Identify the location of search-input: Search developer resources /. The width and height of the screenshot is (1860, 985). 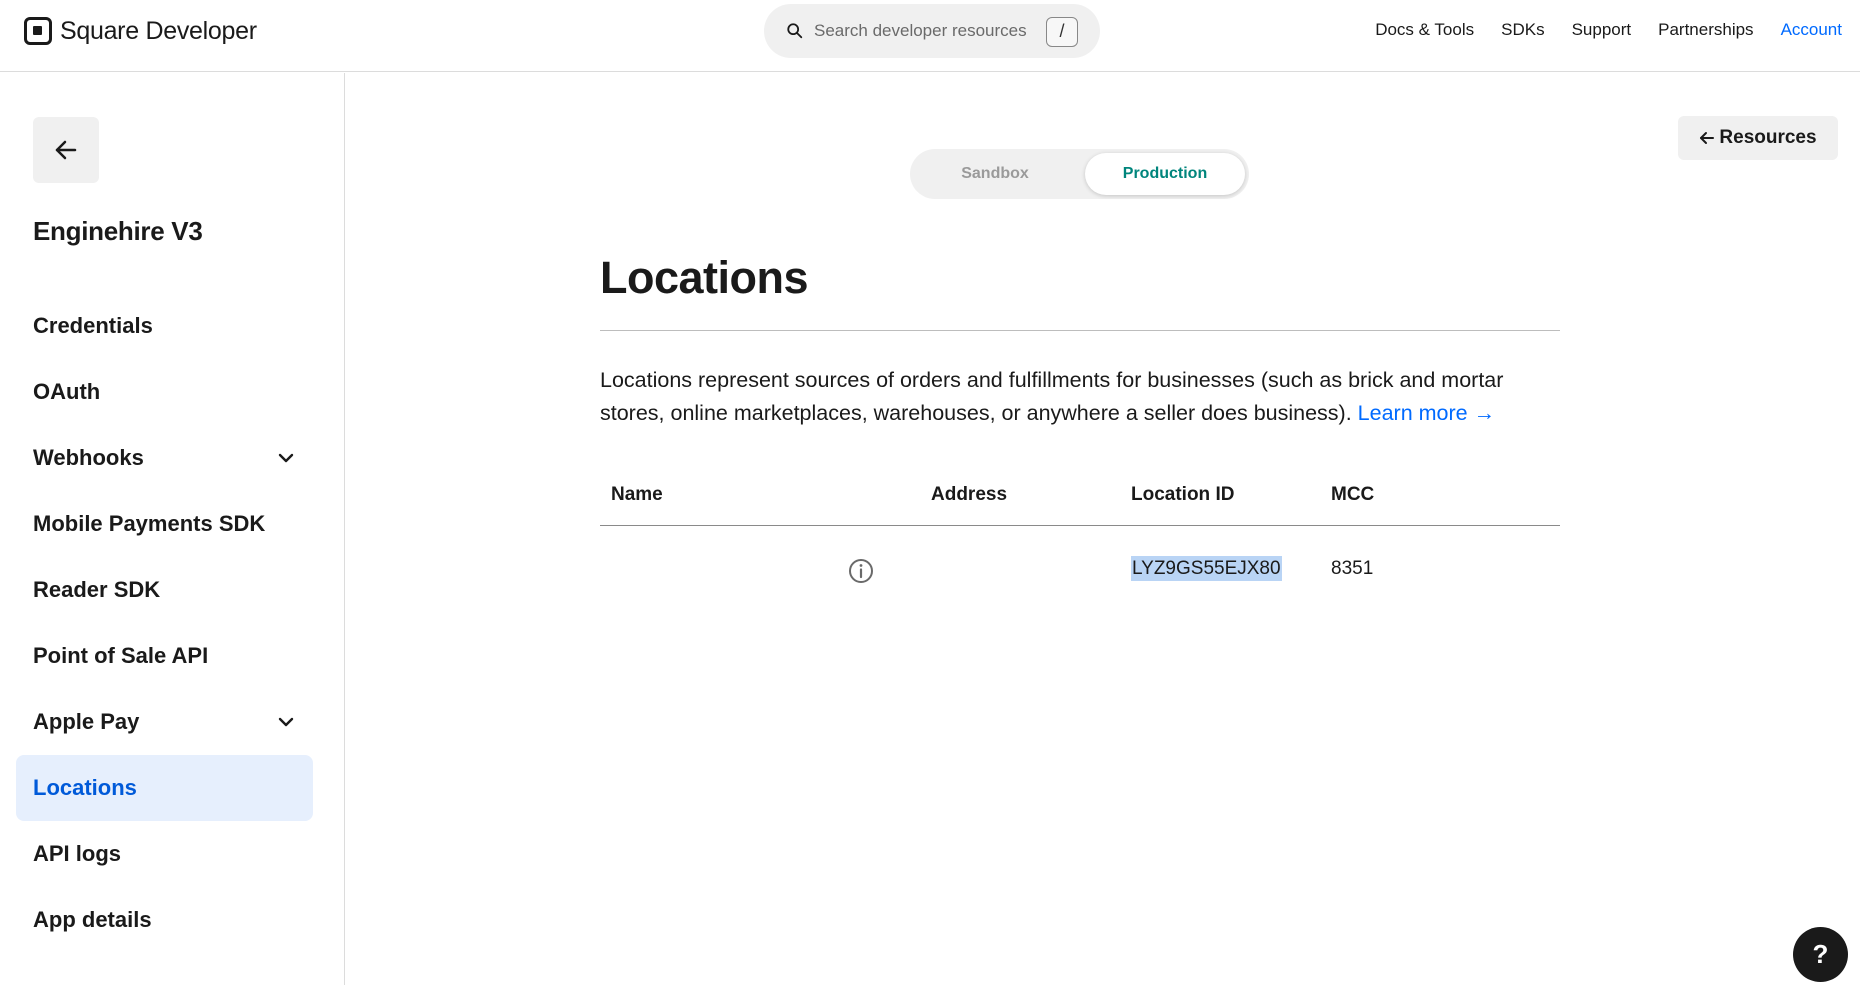
(932, 31).